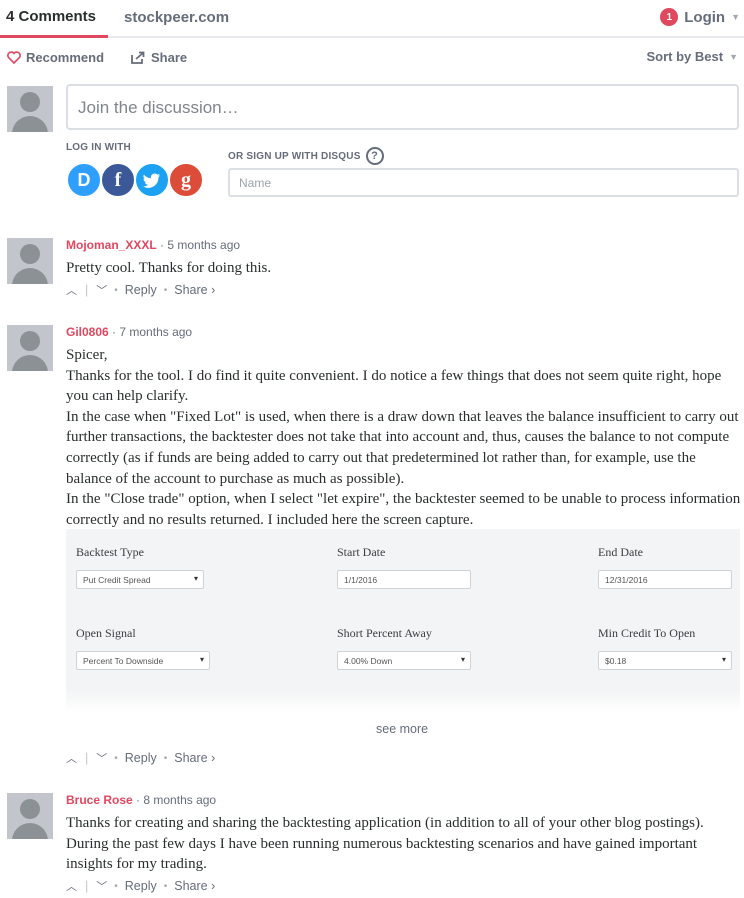 The height and width of the screenshot is (898, 744). Describe the element at coordinates (647, 633) in the screenshot. I see `min-credit-label: Min Credit To Open` at that location.